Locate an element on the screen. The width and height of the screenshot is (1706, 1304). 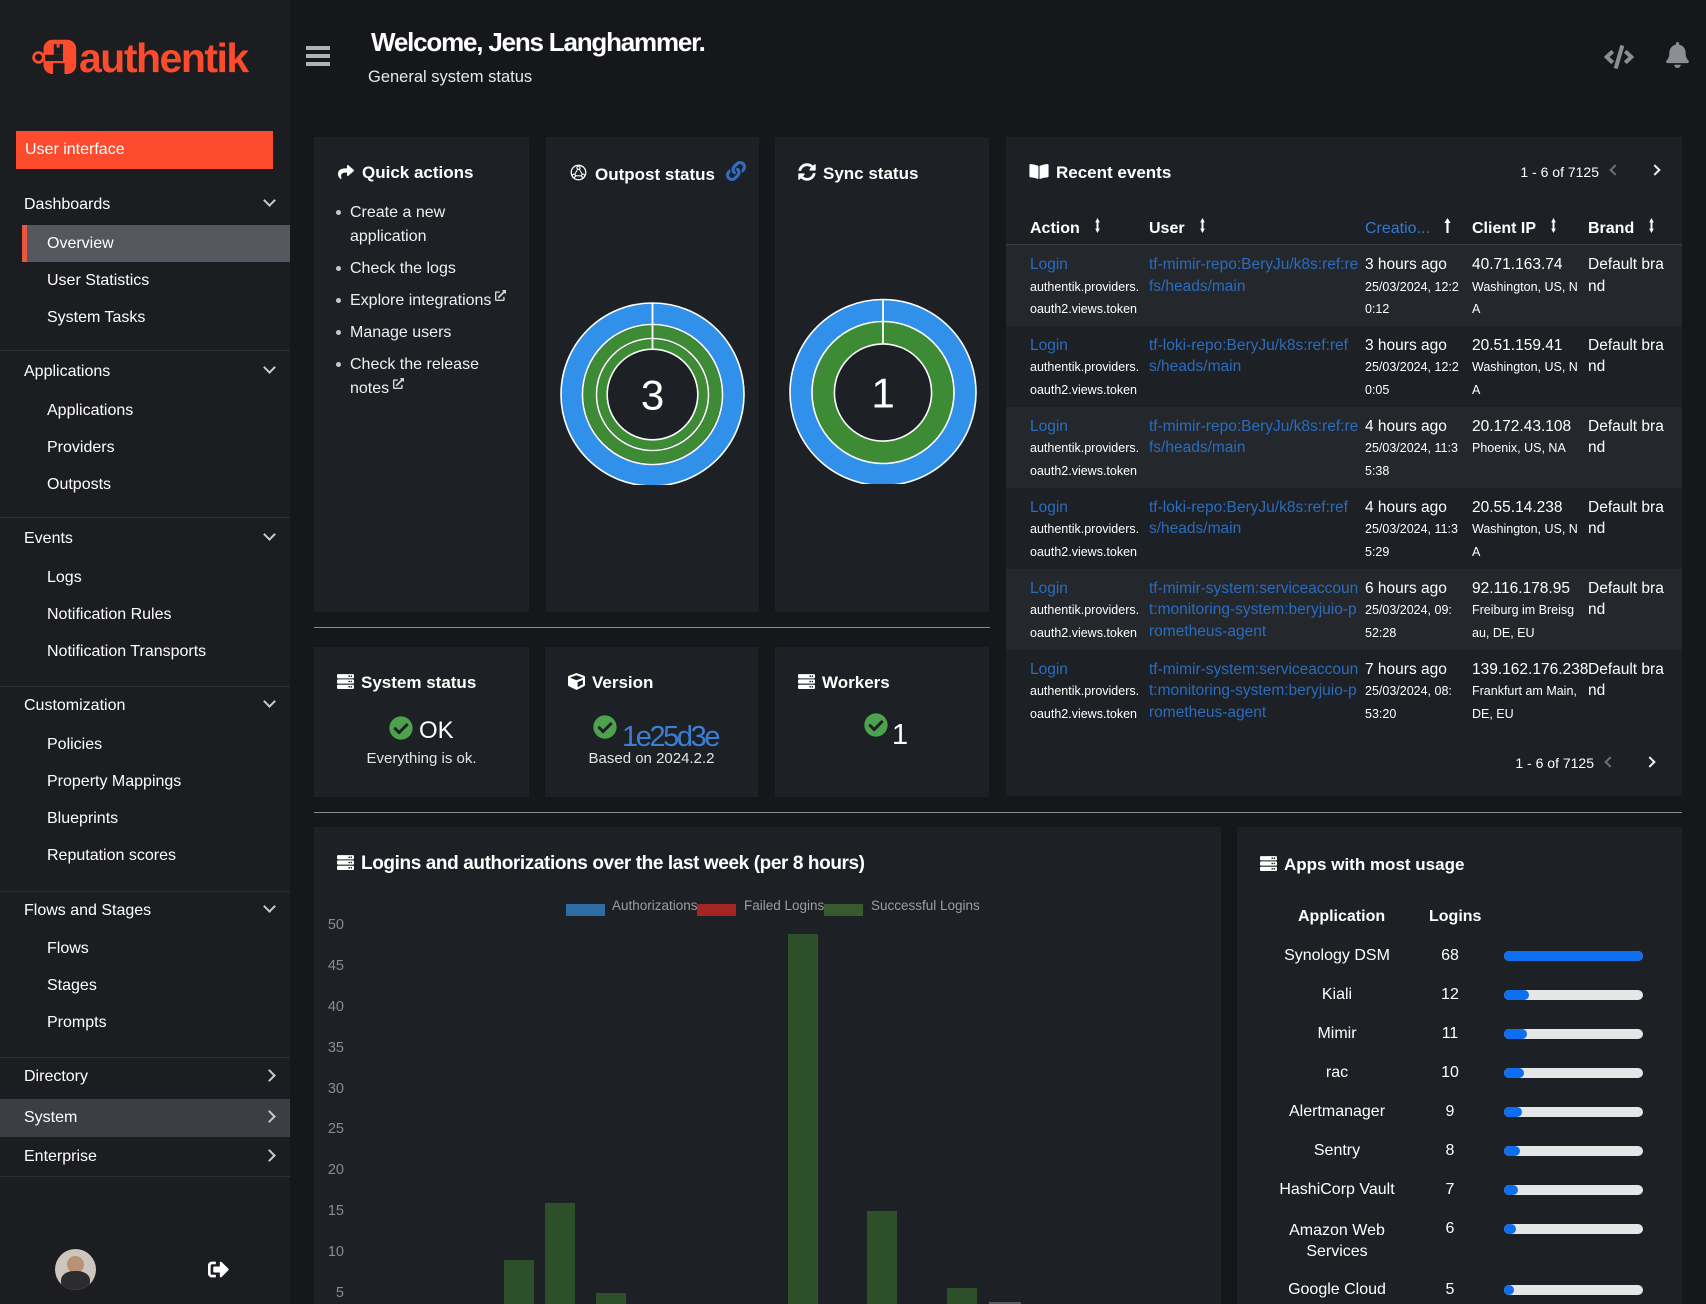
svg-text: 1 is located at coordinates (882, 393).